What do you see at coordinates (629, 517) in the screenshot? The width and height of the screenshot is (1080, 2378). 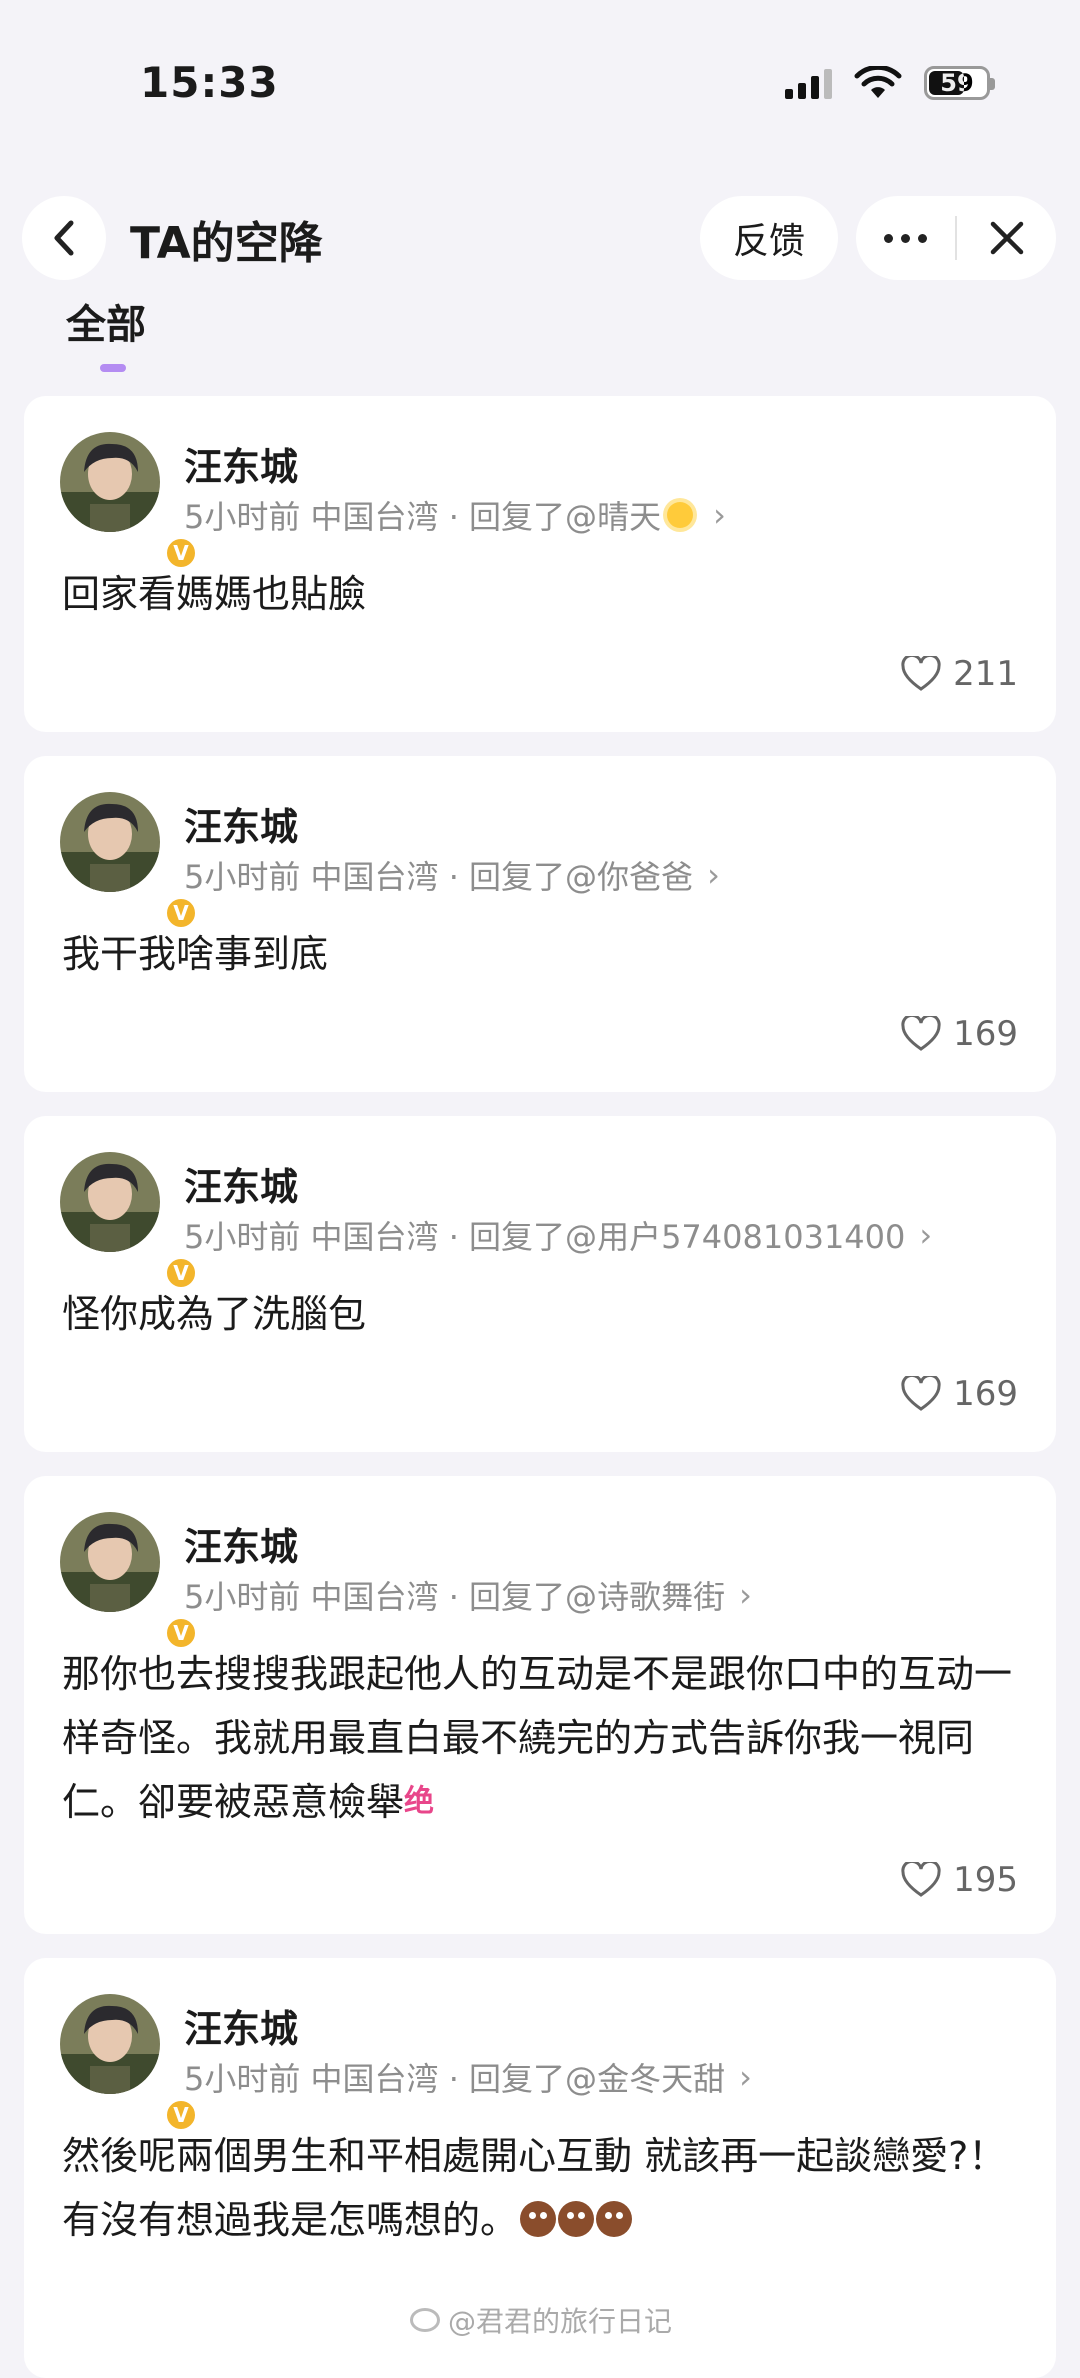 I see `reply-to: 晴天` at bounding box center [629, 517].